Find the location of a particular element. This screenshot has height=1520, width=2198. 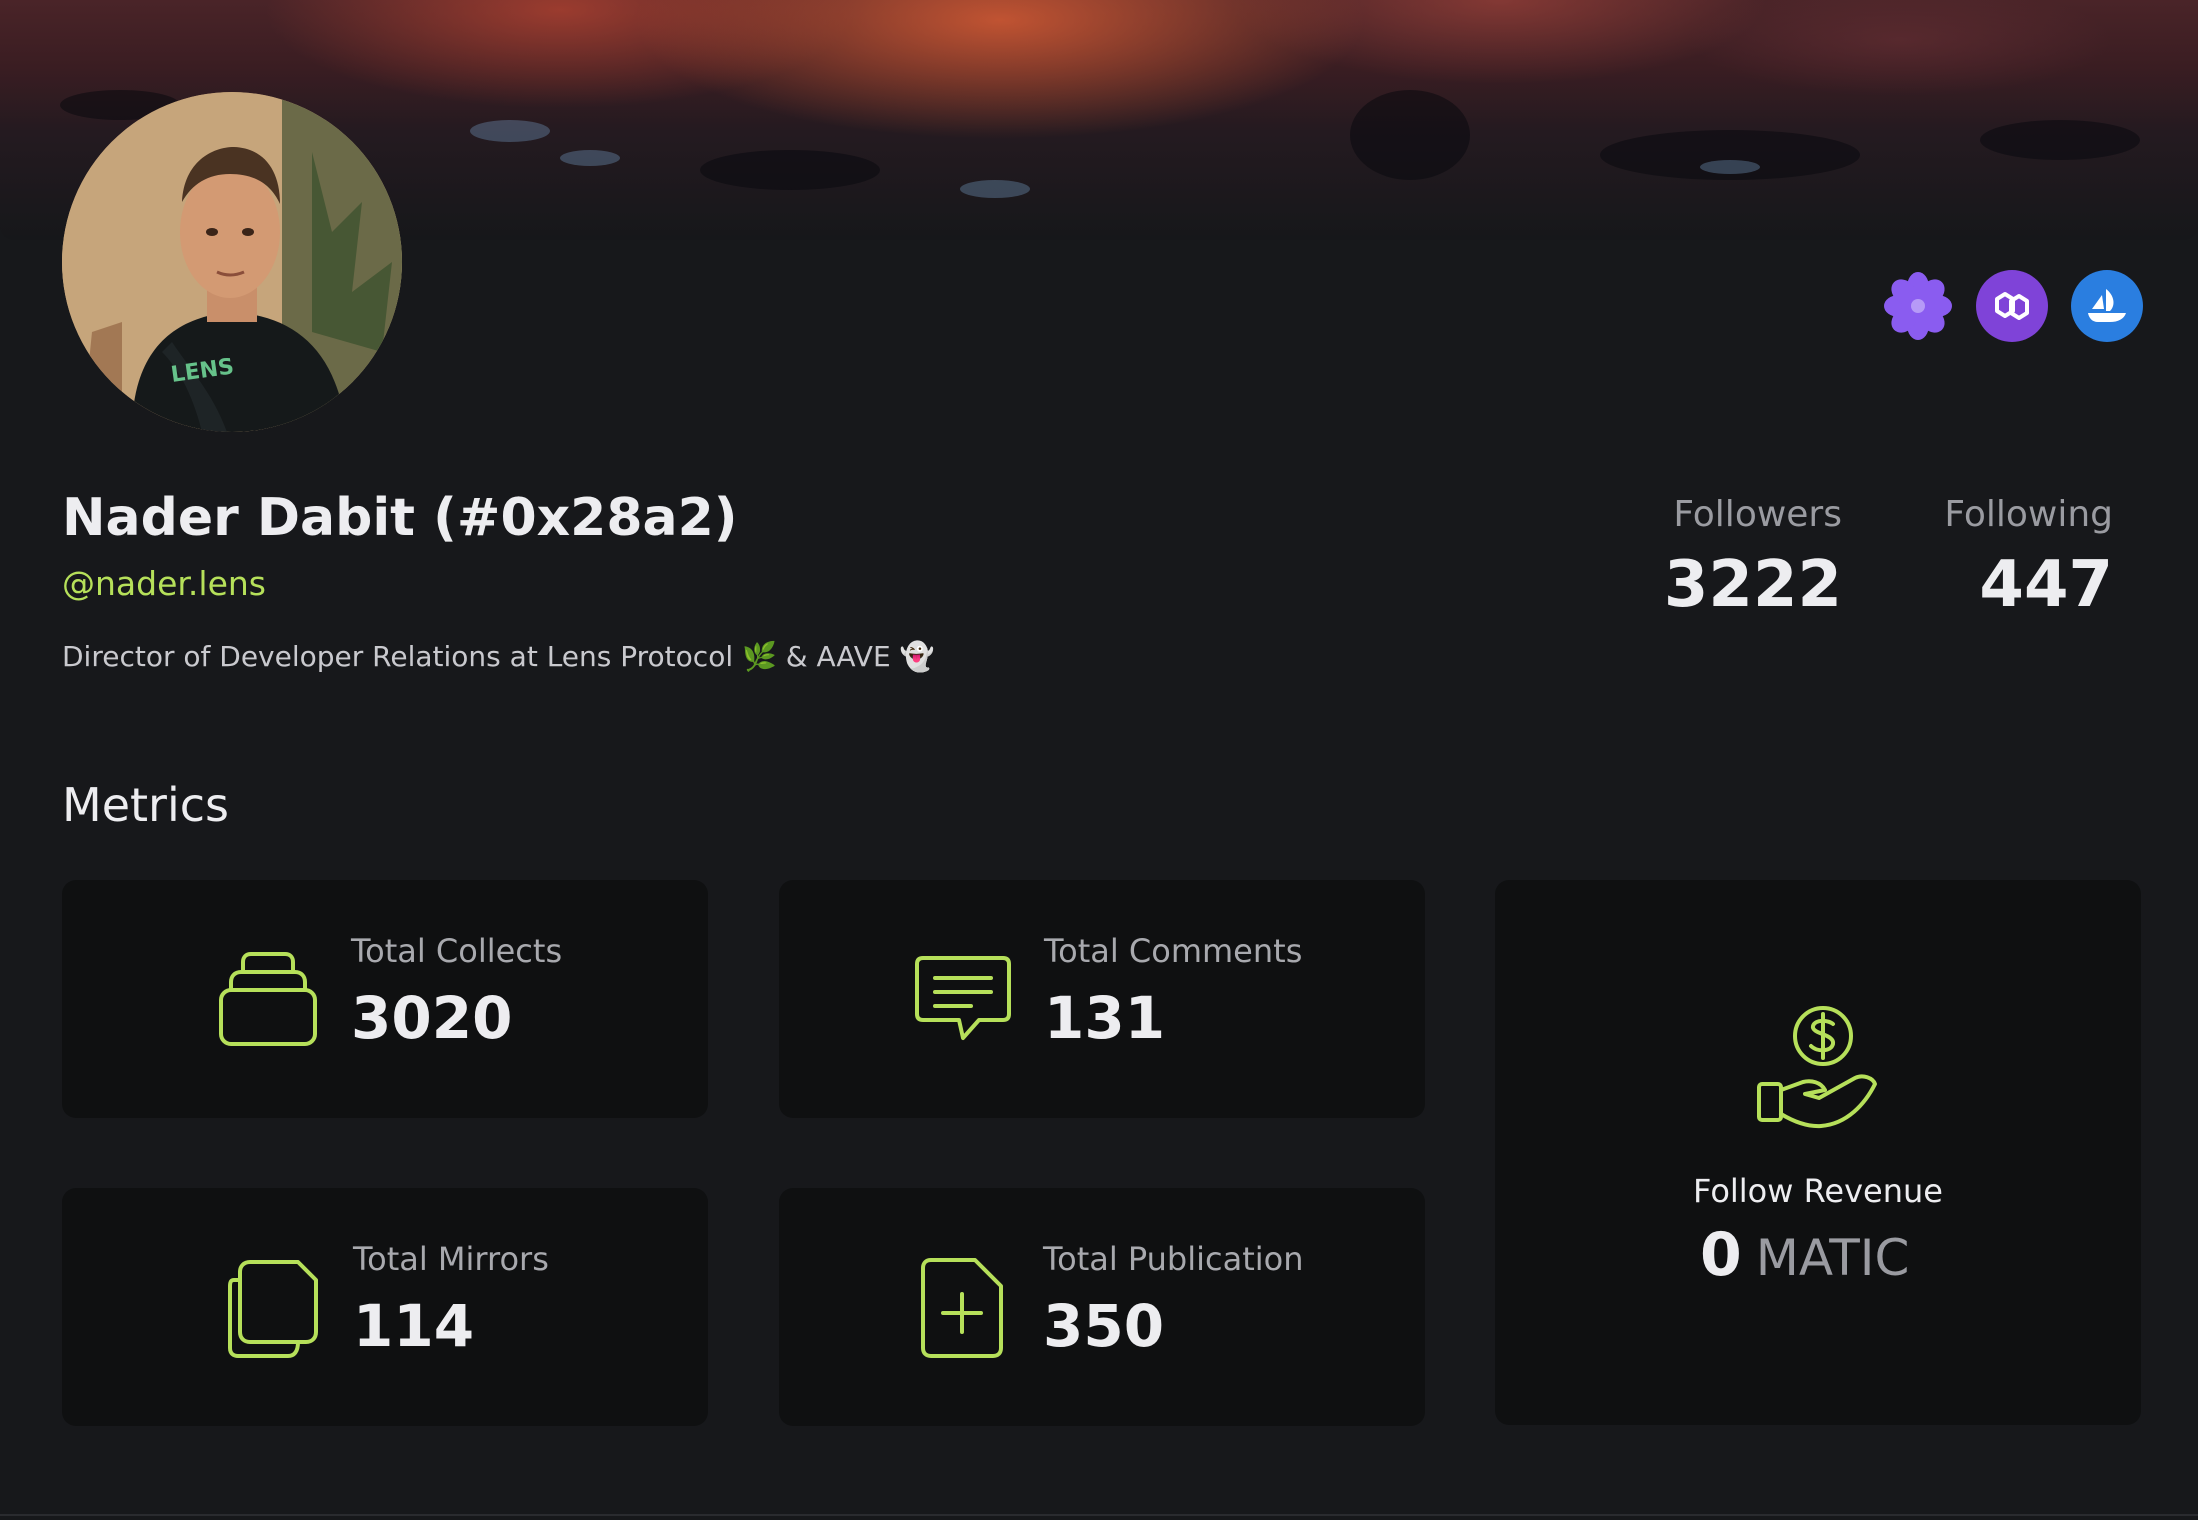

mirrors-card: Total Mirrors 114 is located at coordinates (385, 1307).